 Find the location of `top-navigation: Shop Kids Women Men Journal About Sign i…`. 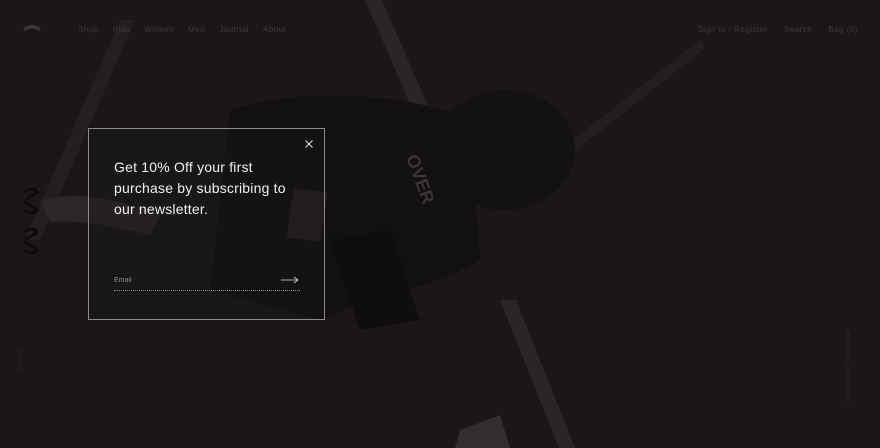

top-navigation: Shop Kids Women Men Journal About Sign i… is located at coordinates (440, 29).